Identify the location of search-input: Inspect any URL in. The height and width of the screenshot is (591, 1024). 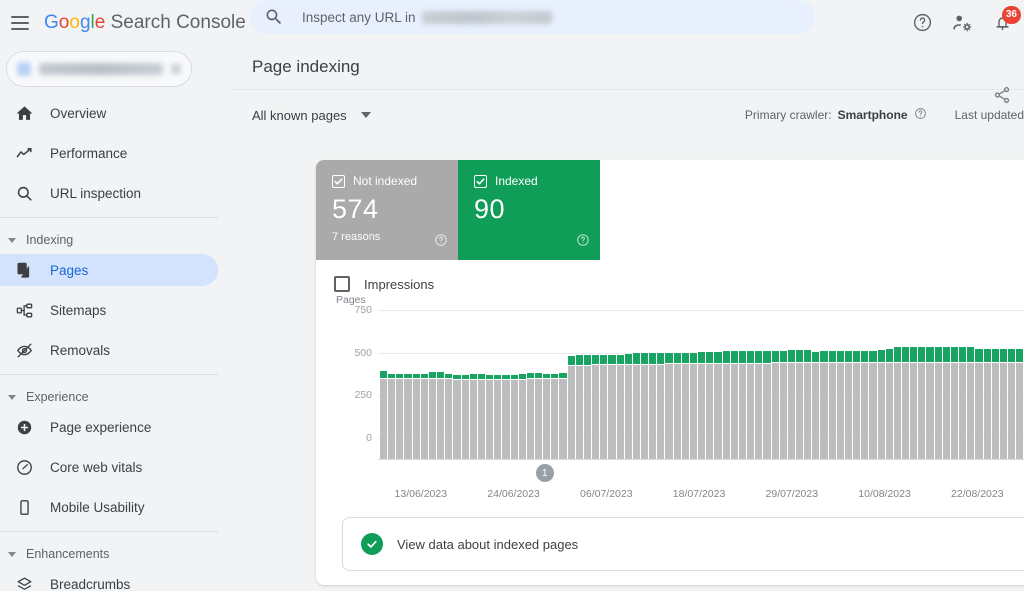
(532, 17).